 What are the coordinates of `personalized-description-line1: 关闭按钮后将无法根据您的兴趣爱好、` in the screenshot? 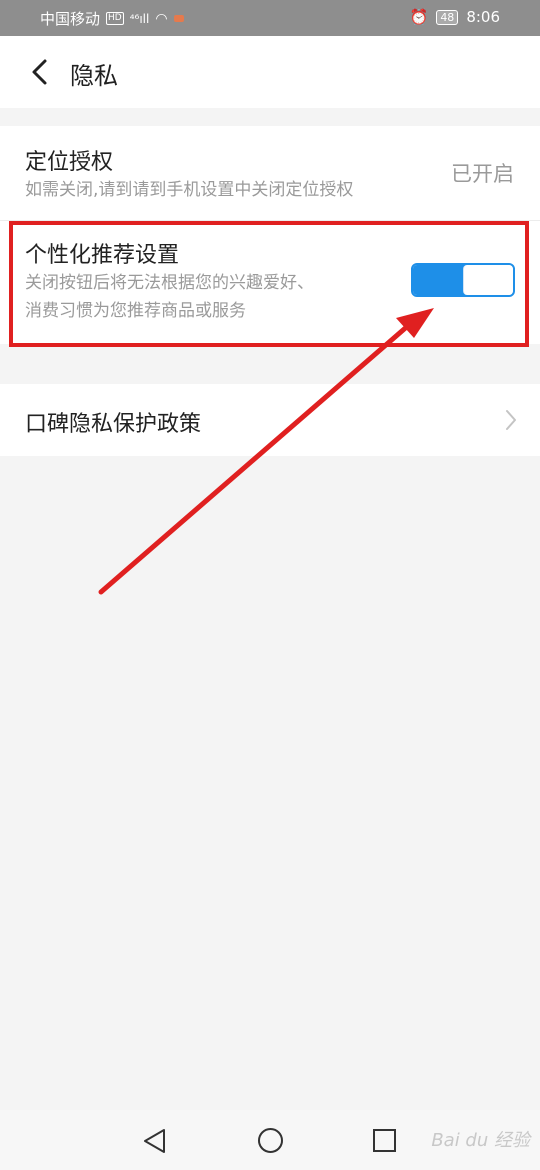 It's located at (169, 283).